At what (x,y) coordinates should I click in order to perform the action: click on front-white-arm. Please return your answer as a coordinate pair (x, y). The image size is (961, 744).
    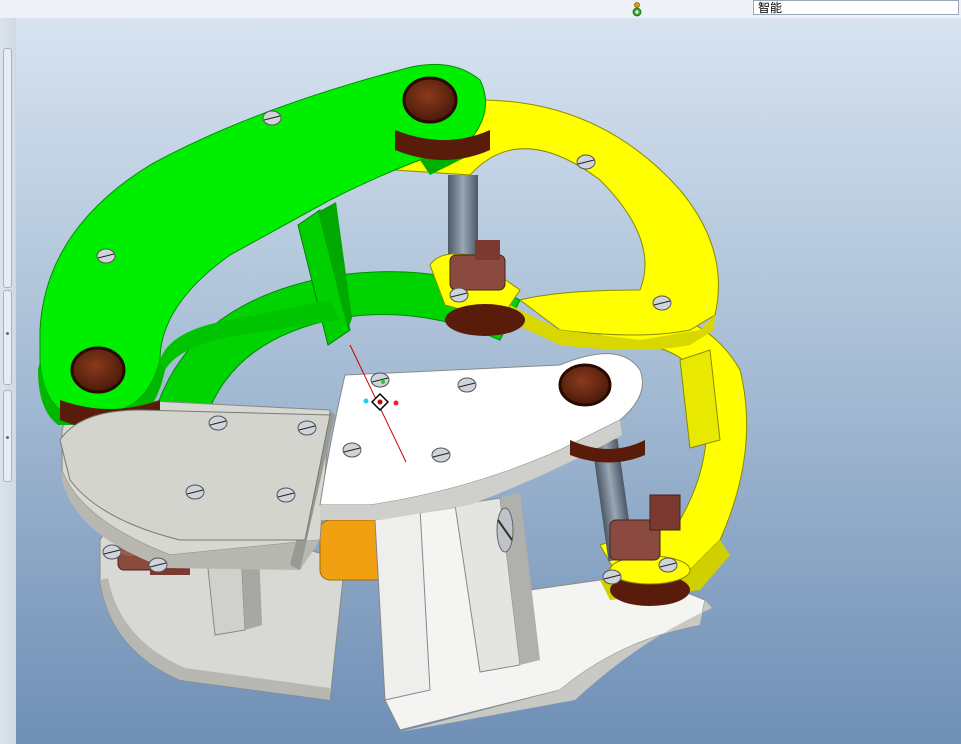
    Looking at the image, I should click on (482, 436).